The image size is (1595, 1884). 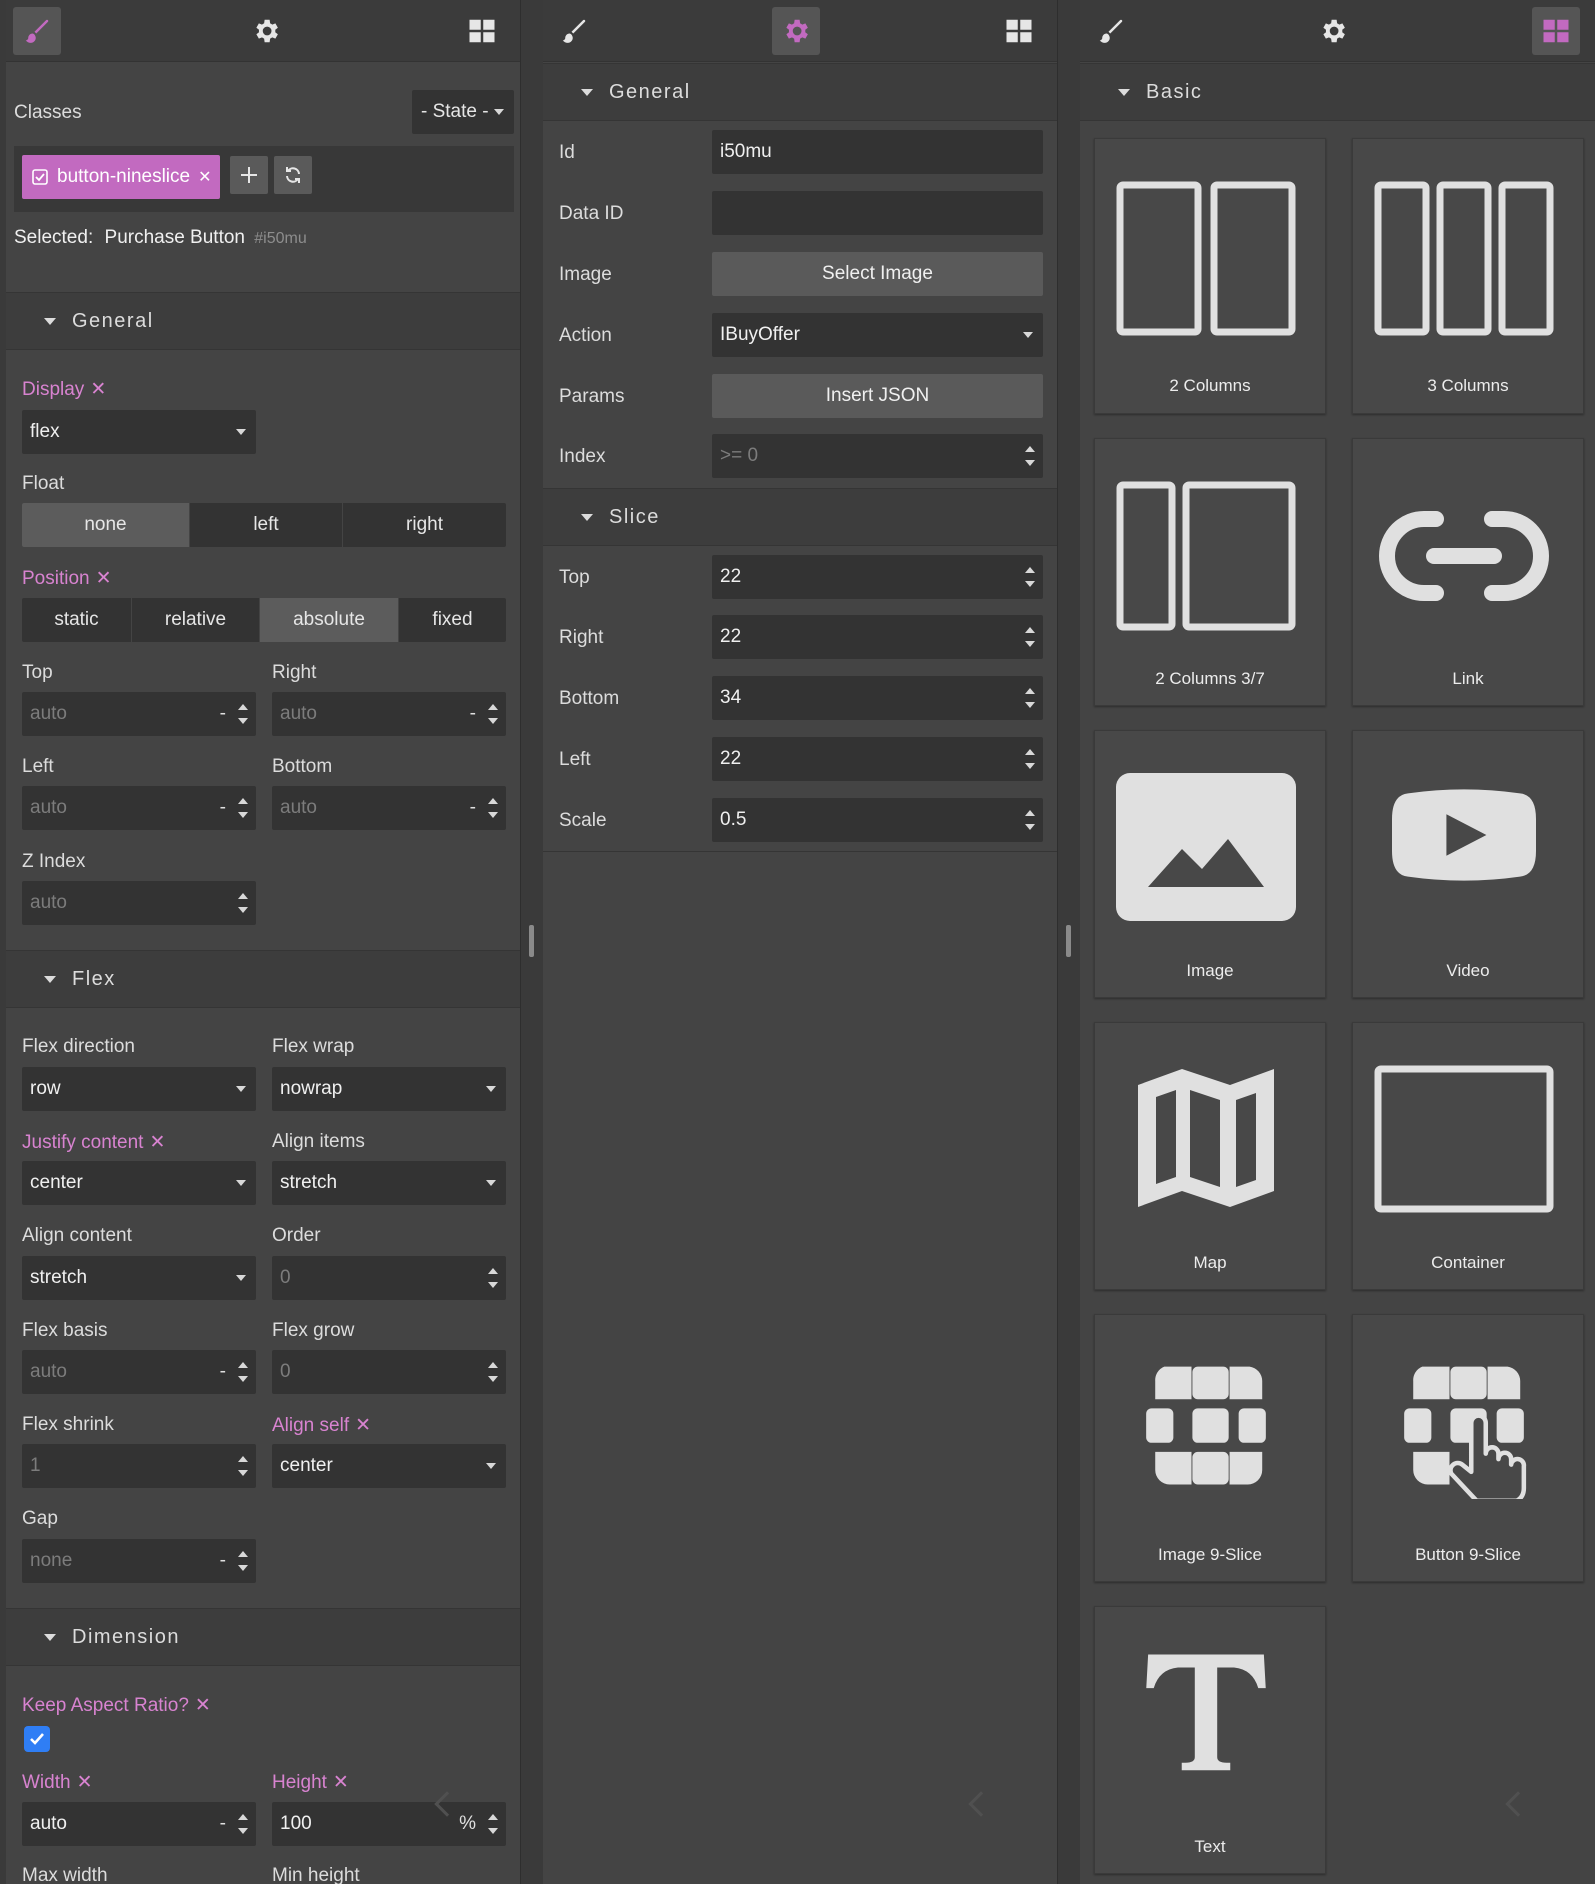 What do you see at coordinates (139, 1466) in the screenshot?
I see `flex-shrink-input: 1` at bounding box center [139, 1466].